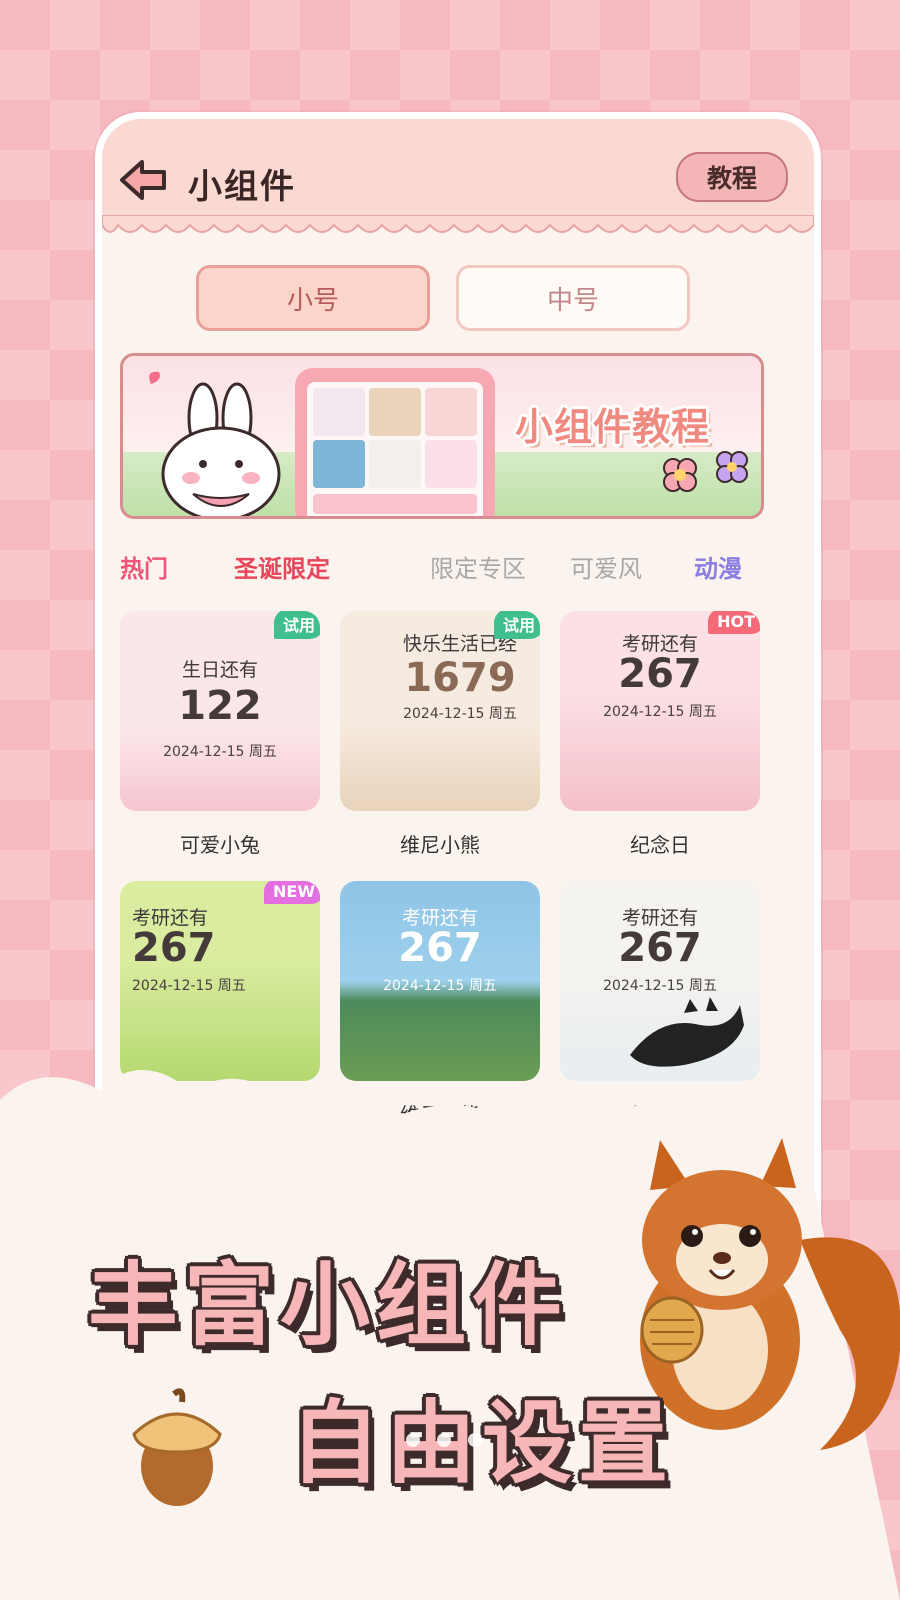 The height and width of the screenshot is (1600, 900). What do you see at coordinates (282, 566) in the screenshot?
I see `tab-christmas-limited: 圣诞限定` at bounding box center [282, 566].